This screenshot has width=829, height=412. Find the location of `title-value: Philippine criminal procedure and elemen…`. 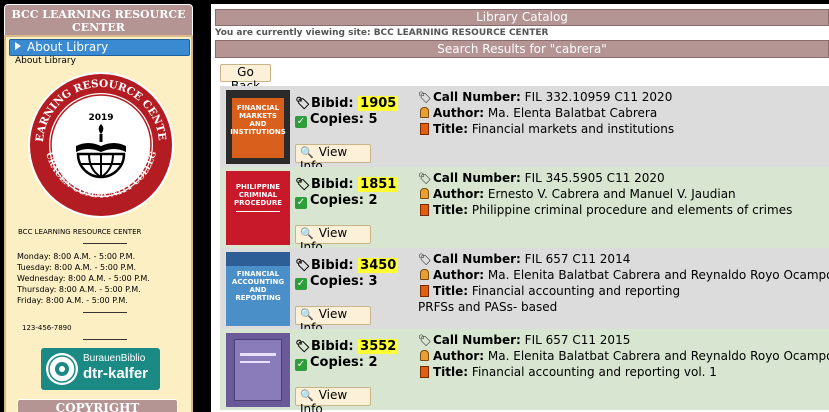

title-value: Philippine criminal procedure and elemen… is located at coordinates (632, 210).